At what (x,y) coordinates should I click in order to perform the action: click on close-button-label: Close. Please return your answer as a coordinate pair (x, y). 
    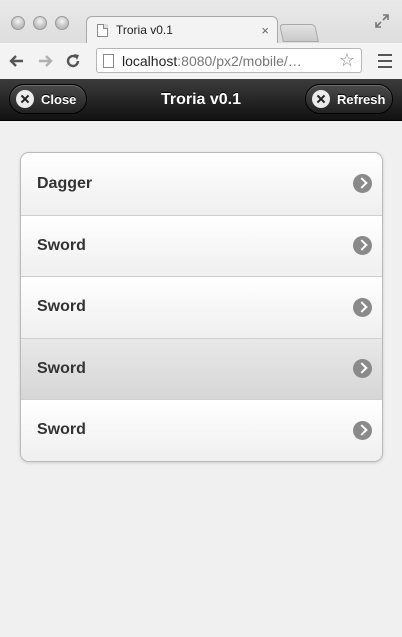
    Looking at the image, I should click on (59, 99).